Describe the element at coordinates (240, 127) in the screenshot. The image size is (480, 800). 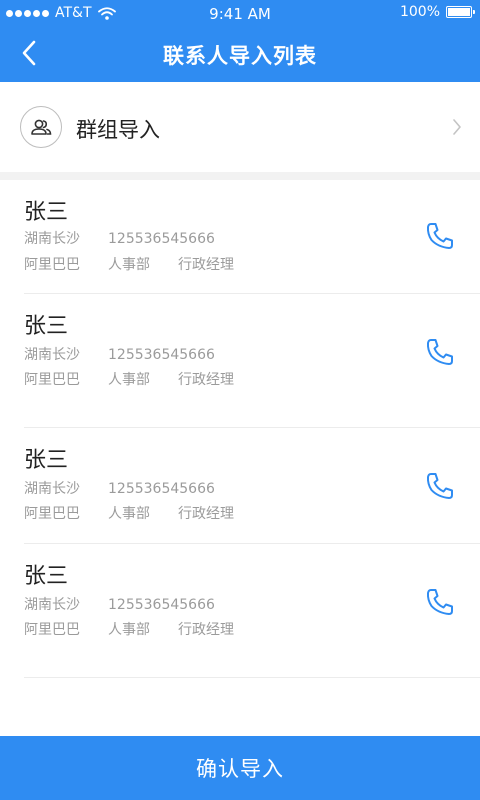
I see `group-import-row: 群组导入` at that location.